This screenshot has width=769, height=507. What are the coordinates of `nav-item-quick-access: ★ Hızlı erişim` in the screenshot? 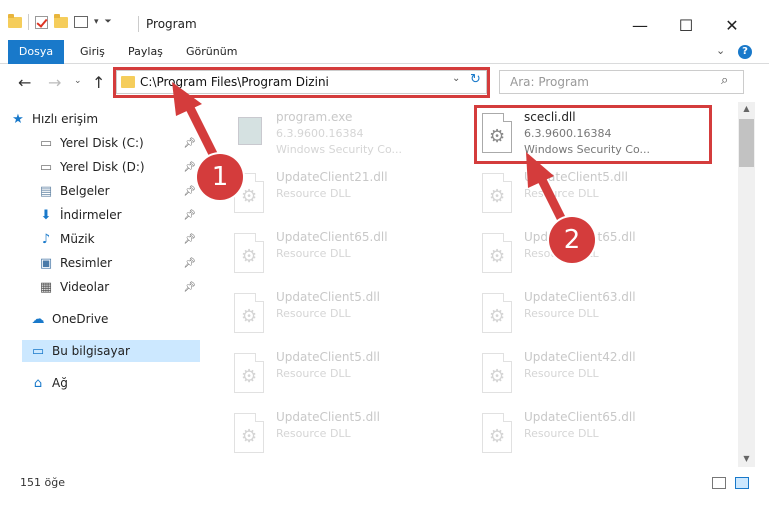 It's located at (110, 119).